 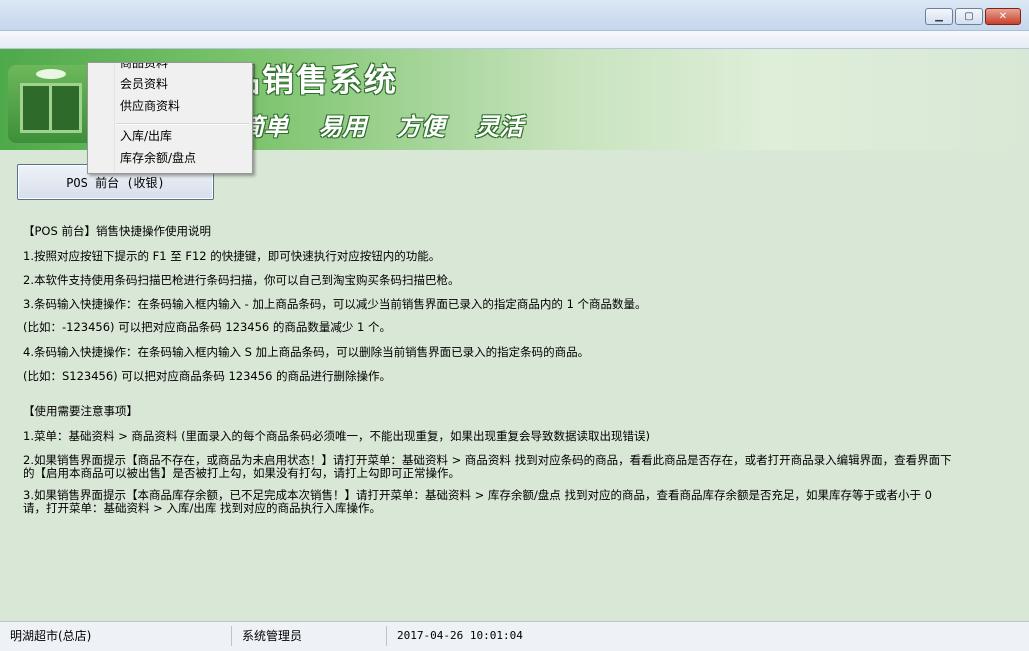 What do you see at coordinates (313, 80) in the screenshot?
I see `banner-title: 品销售系统` at bounding box center [313, 80].